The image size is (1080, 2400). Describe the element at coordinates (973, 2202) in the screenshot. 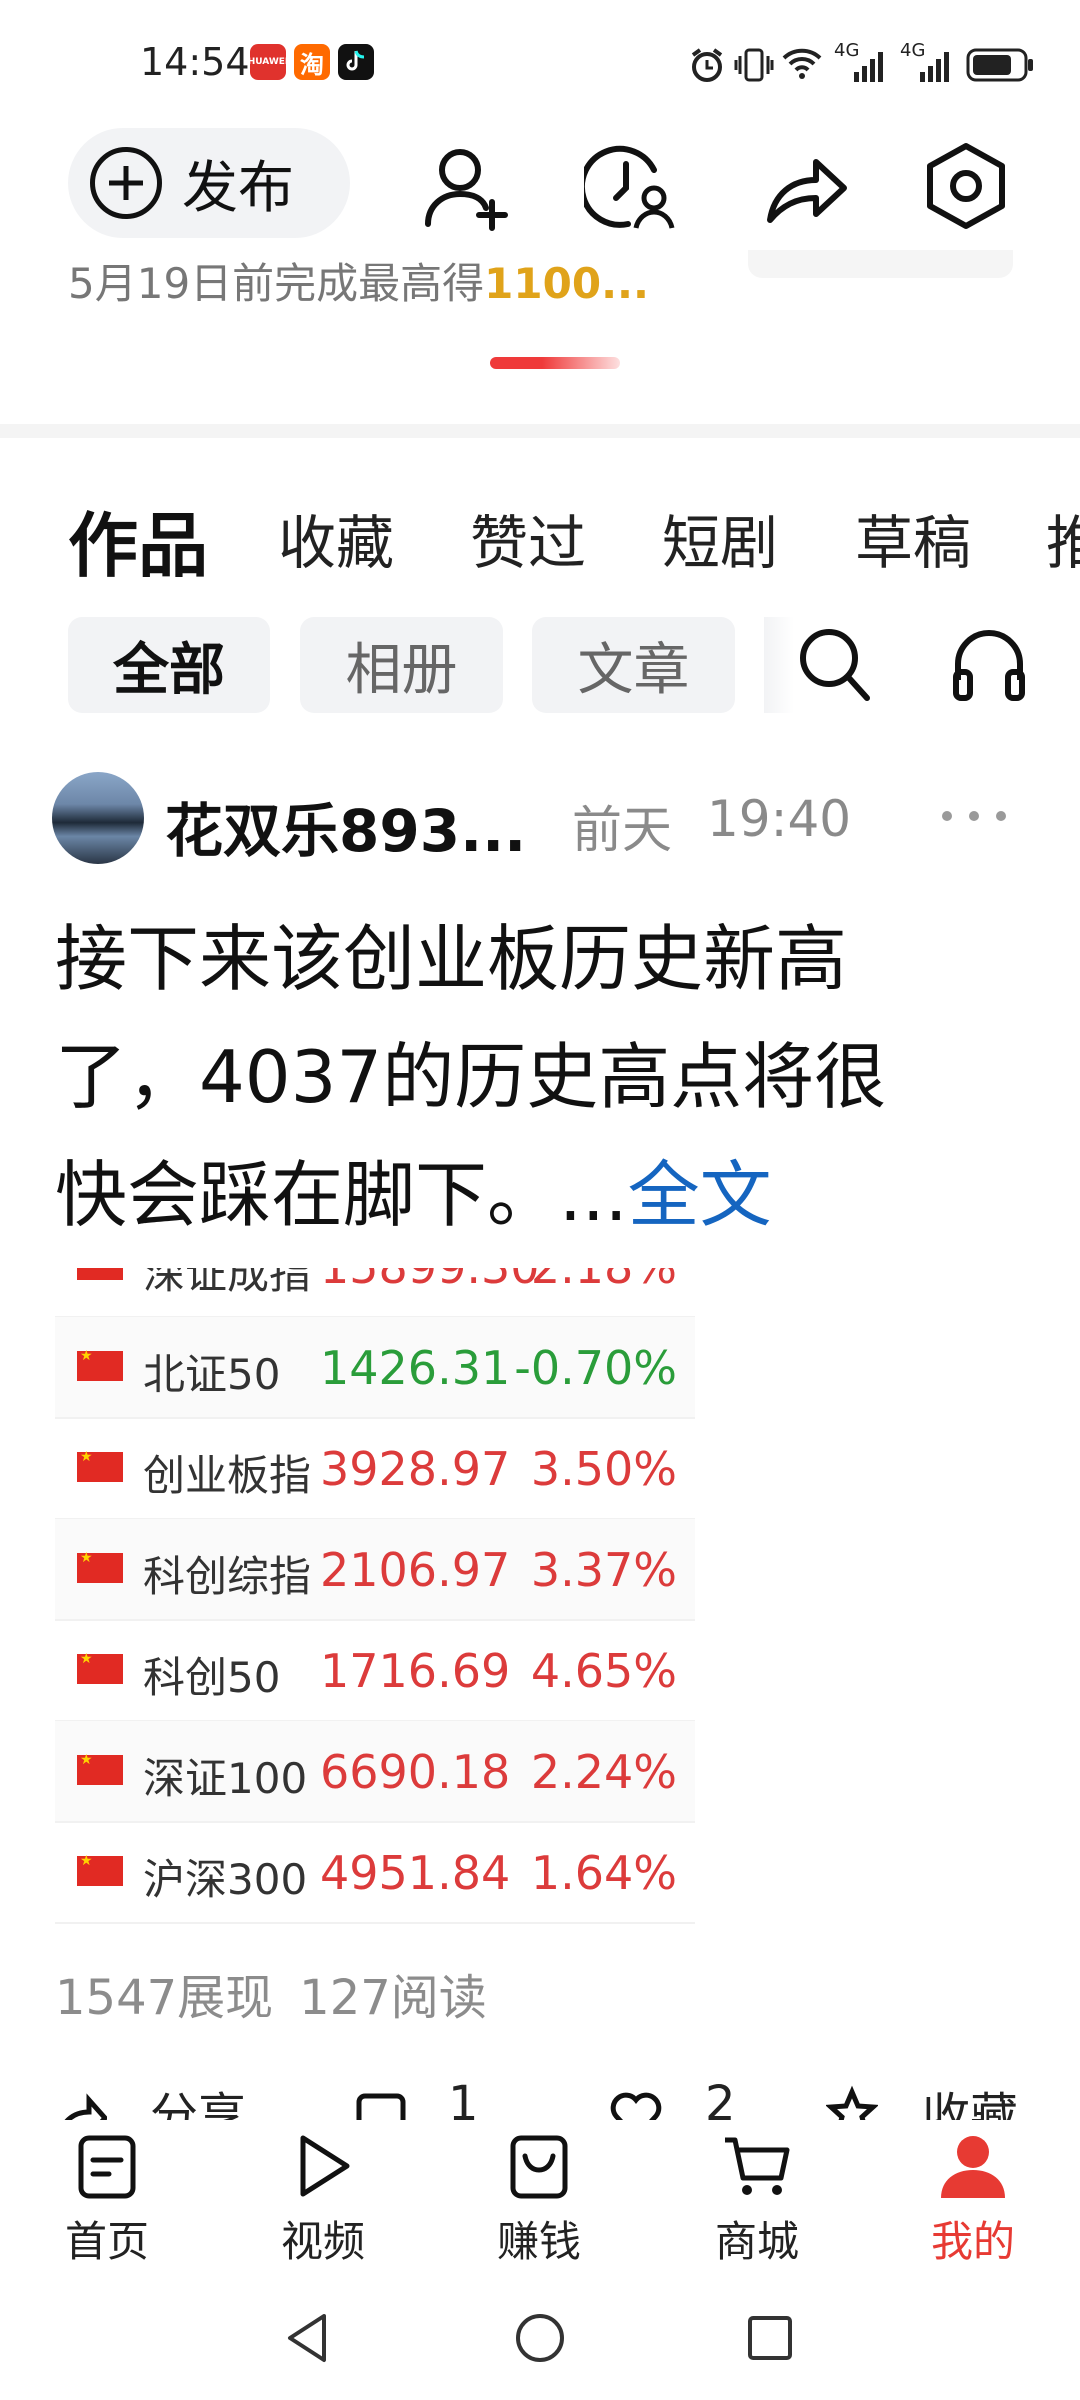

I see `nav-me: 我的` at that location.